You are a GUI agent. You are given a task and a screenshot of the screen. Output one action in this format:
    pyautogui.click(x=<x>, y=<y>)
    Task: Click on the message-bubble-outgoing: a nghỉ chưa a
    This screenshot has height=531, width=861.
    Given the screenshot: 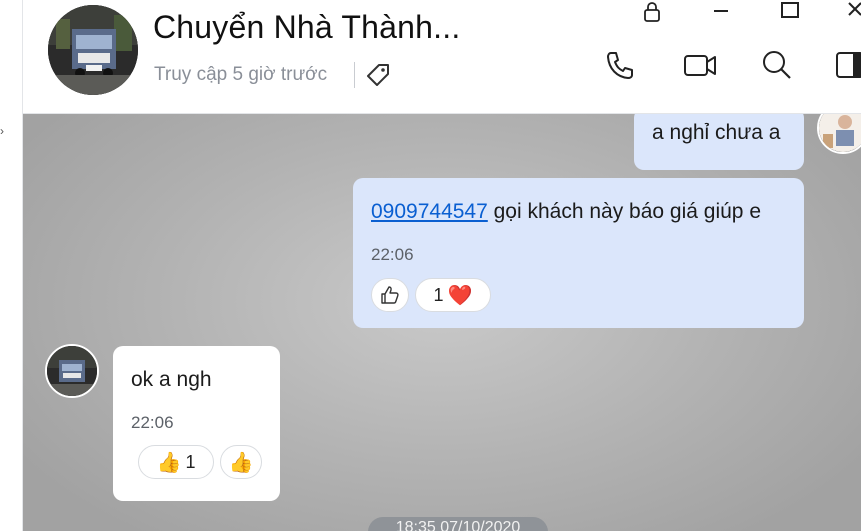 What is the action you would take?
    pyautogui.click(x=719, y=142)
    